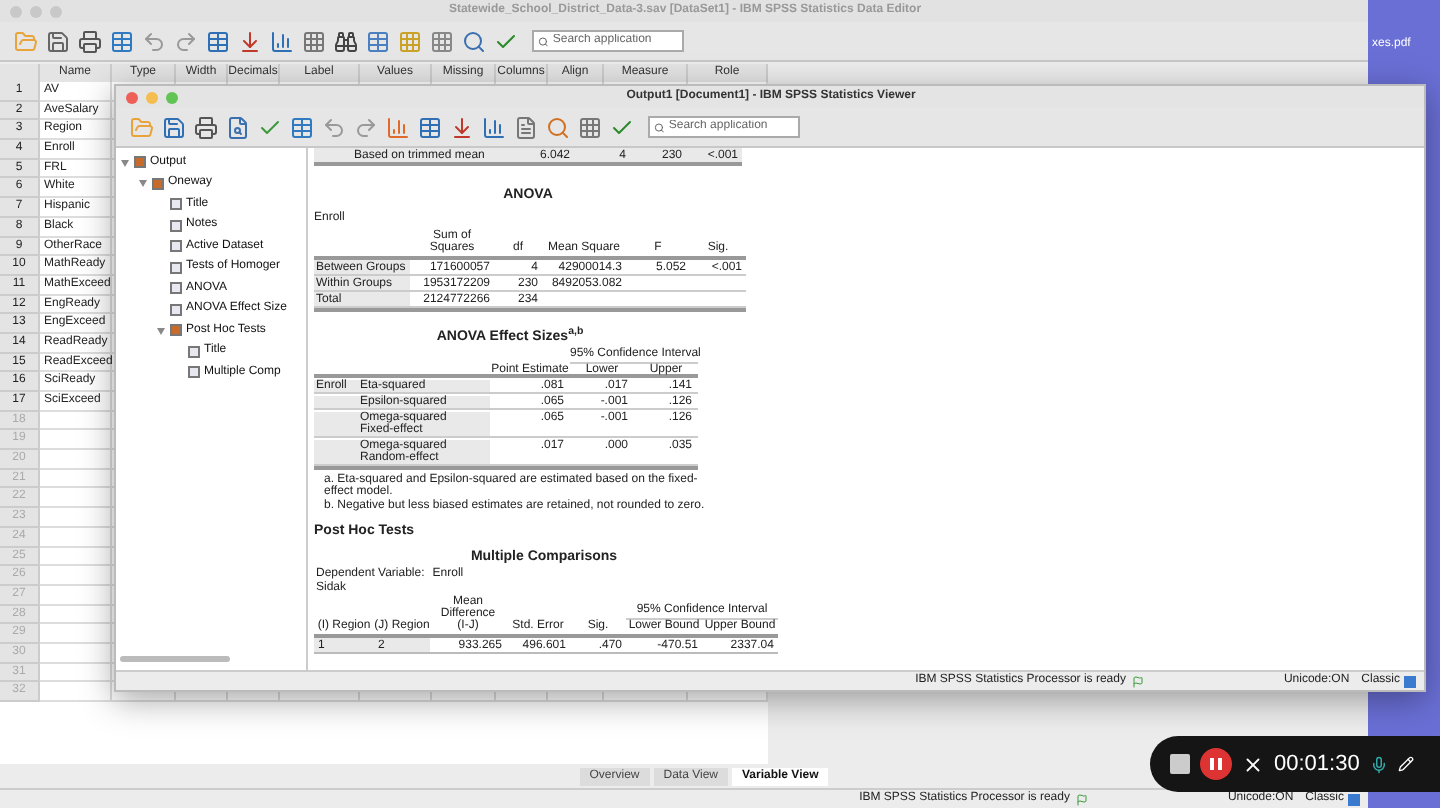  I want to click on blocks-icon, so click(441, 41).